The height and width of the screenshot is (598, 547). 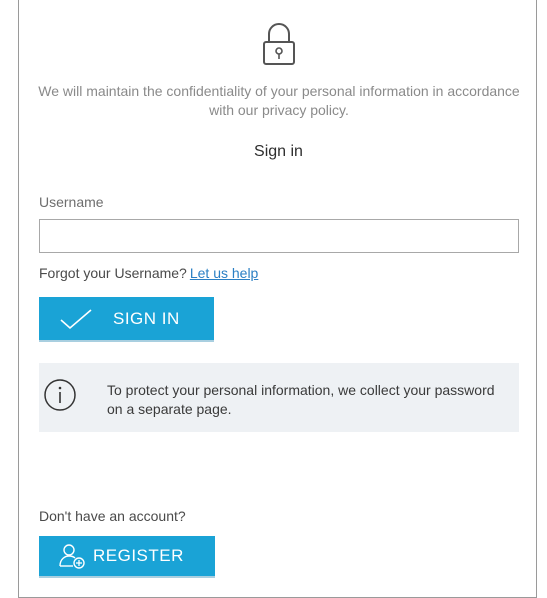 I want to click on sign-in-label: SIGN IN, so click(x=146, y=318).